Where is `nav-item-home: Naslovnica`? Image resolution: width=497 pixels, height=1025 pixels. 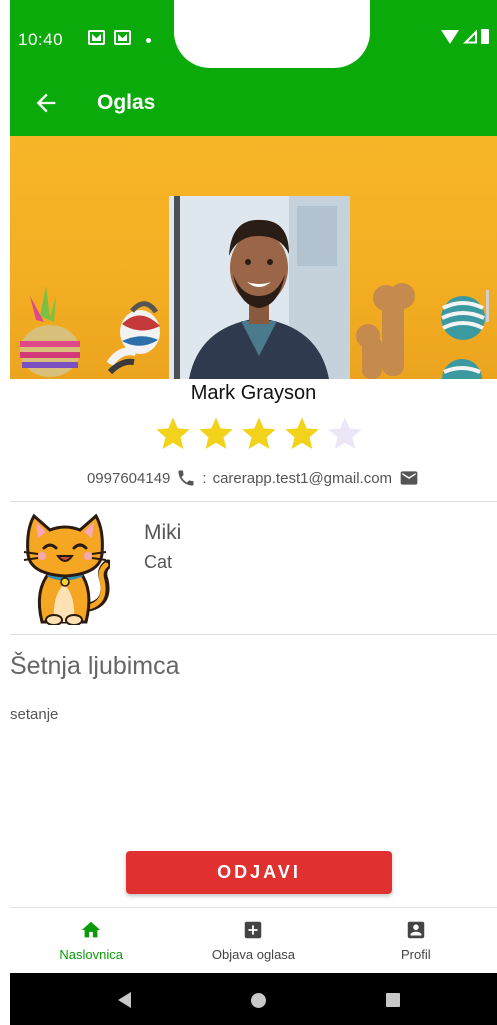 nav-item-home: Naslovnica is located at coordinates (91, 940).